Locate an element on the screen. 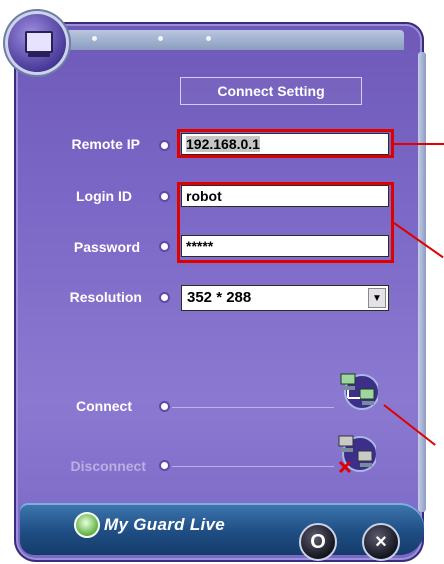  login-id-label: Login ID is located at coordinates (104, 196).